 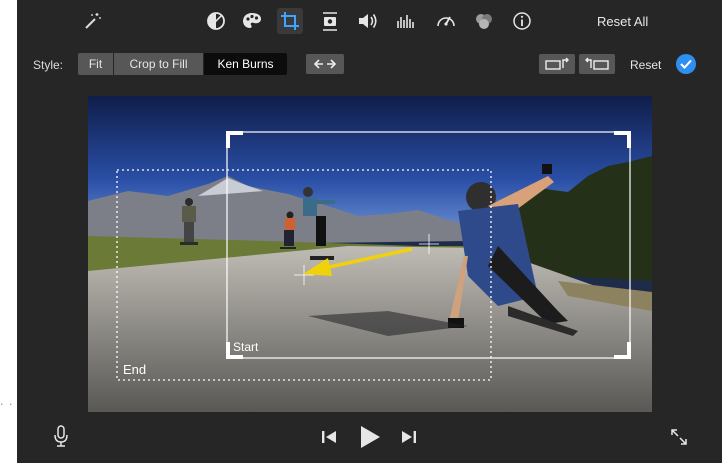 I want to click on magic-wand-icon, so click(x=92, y=21).